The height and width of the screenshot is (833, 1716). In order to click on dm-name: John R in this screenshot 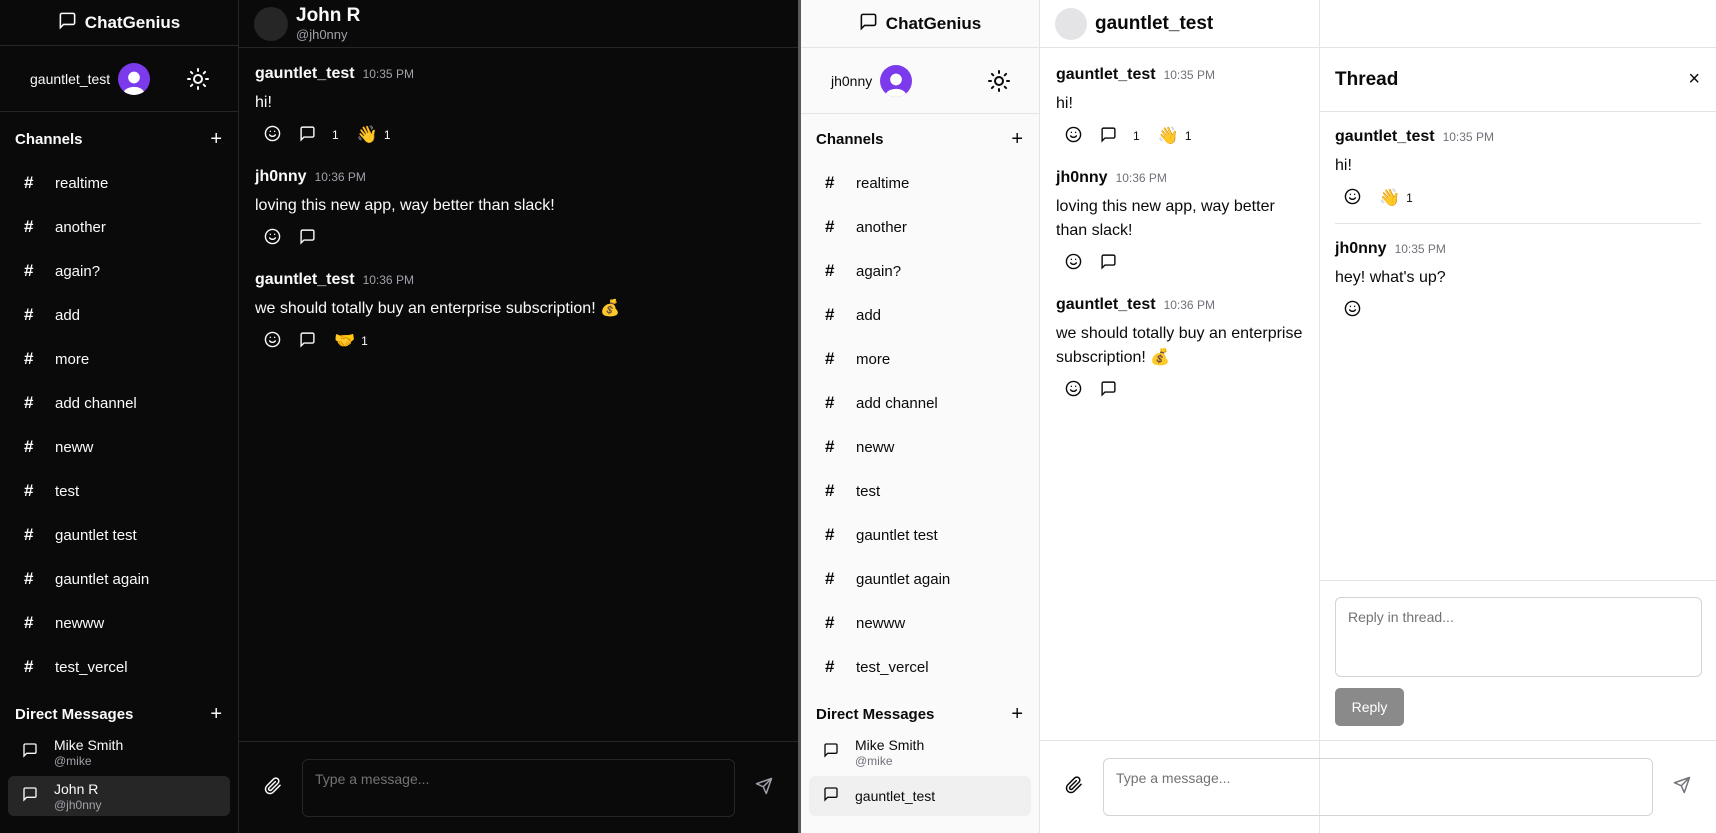, I will do `click(76, 788)`.